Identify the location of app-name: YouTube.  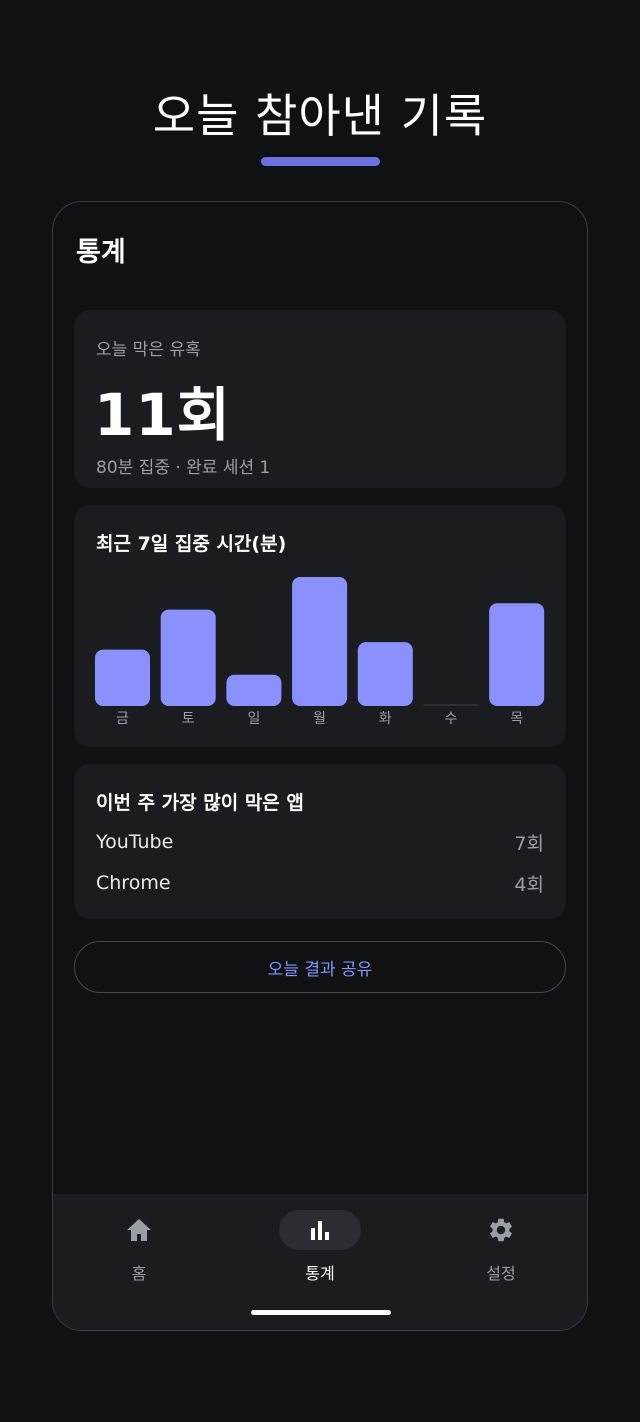
(135, 842).